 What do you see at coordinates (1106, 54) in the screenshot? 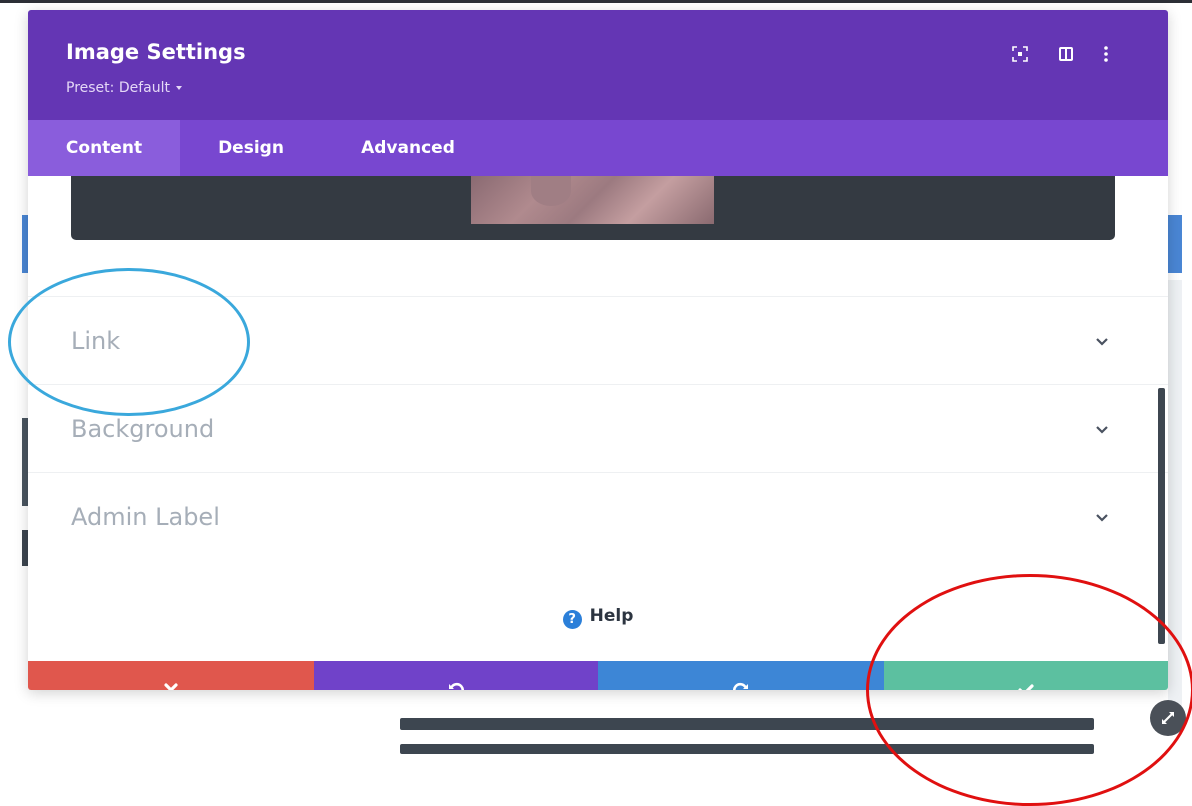
I see `more-options-icon` at bounding box center [1106, 54].